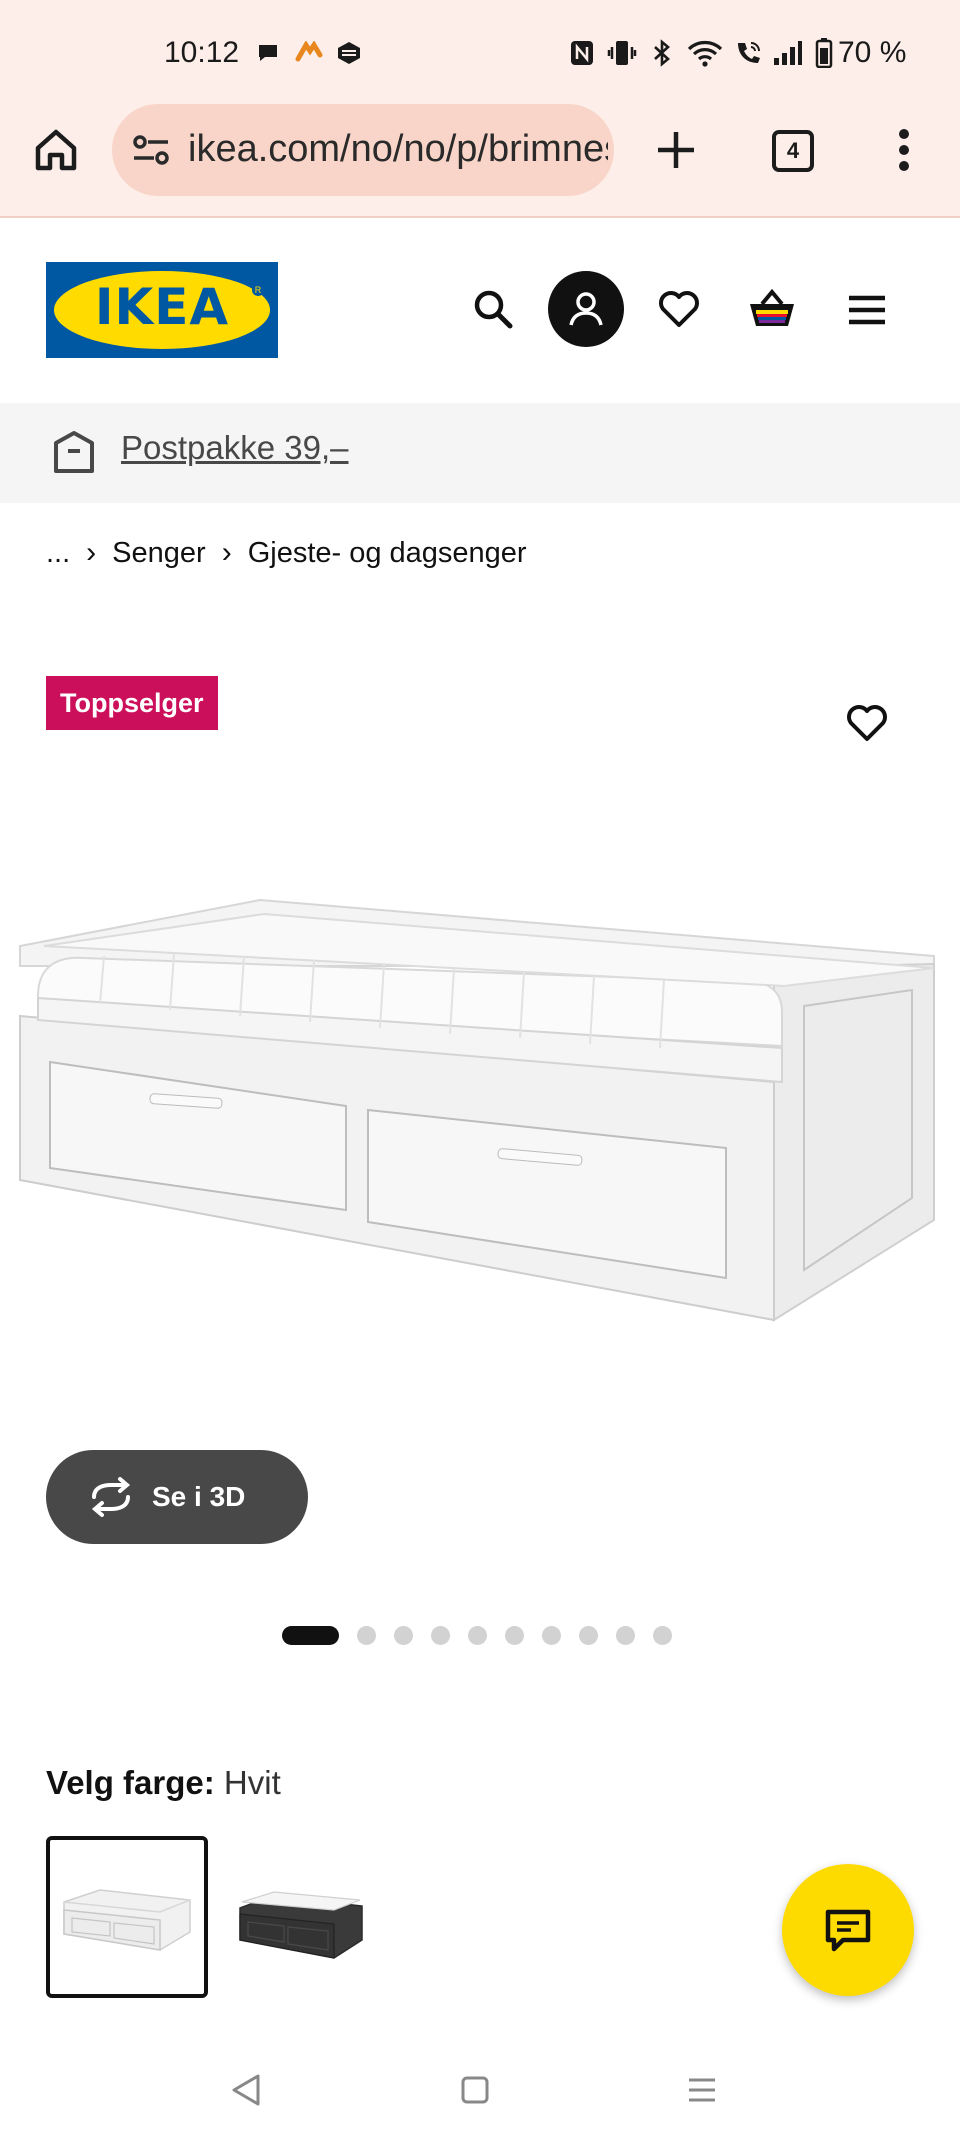 This screenshot has width=960, height=2144. I want to click on breadcrumb-item: Senger, so click(159, 553).